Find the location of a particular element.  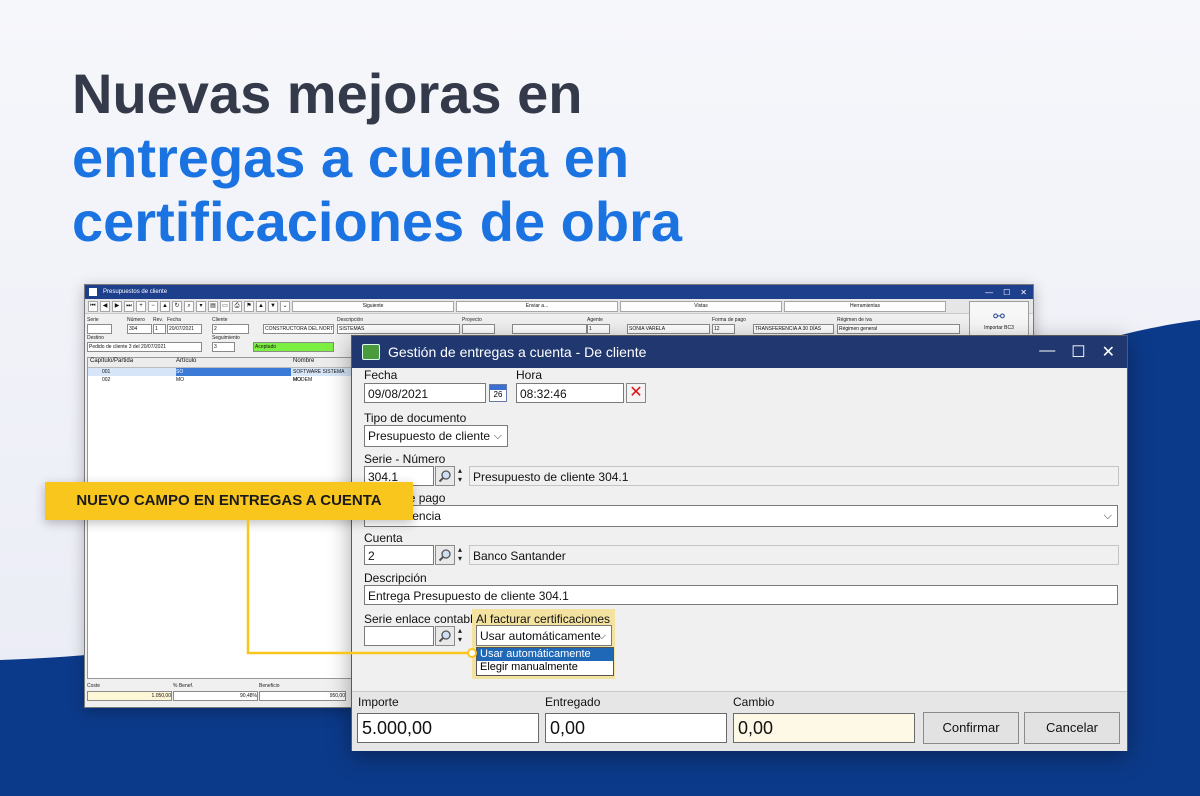

siguiente-button: Siguiente is located at coordinates (373, 306).